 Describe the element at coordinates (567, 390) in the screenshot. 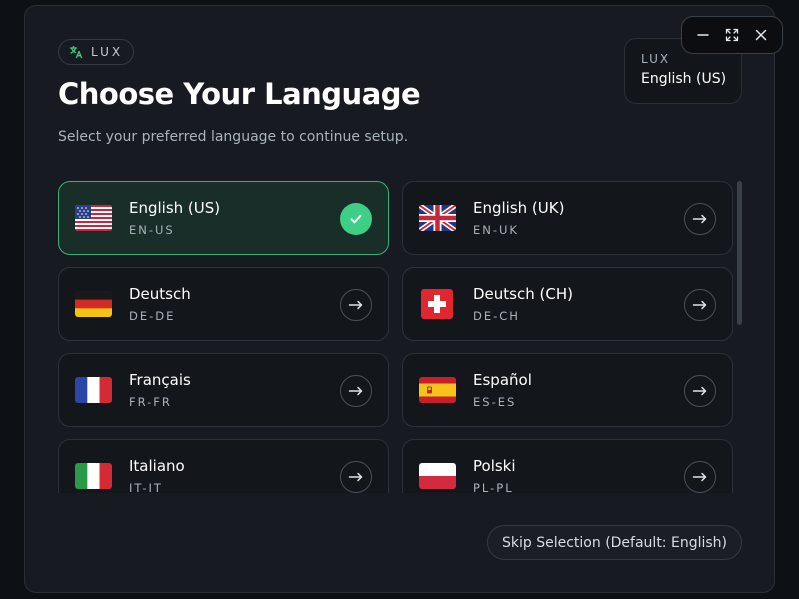

I see `language-option-es-es: Español ES-ES` at that location.